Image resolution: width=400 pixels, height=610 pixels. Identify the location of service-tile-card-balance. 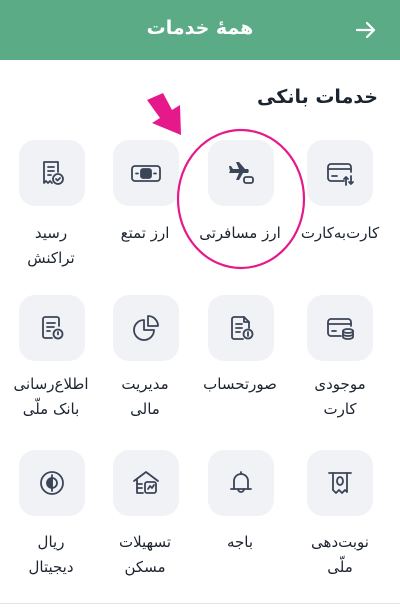
(340, 328).